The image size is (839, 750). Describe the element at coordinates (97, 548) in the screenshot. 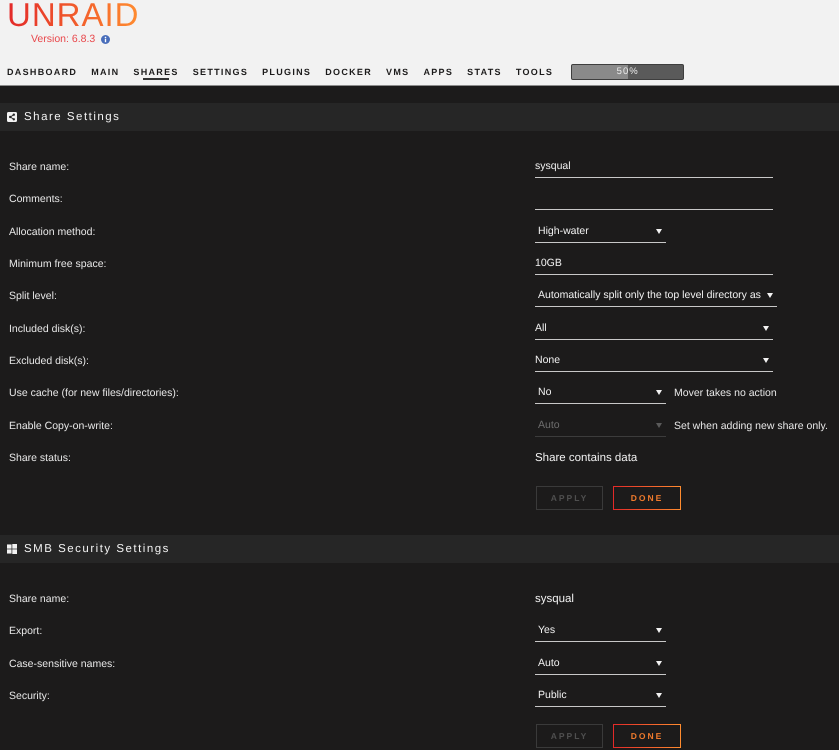

I see `section-title: SMB Security Settings` at that location.